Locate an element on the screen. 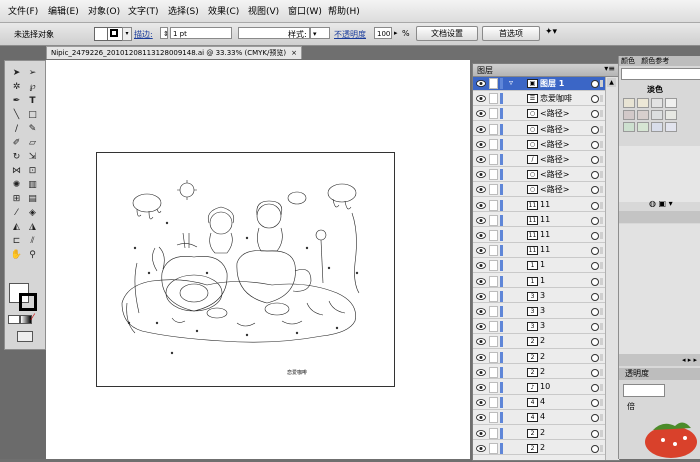  fill-dropdown is located at coordinates (115, 34).